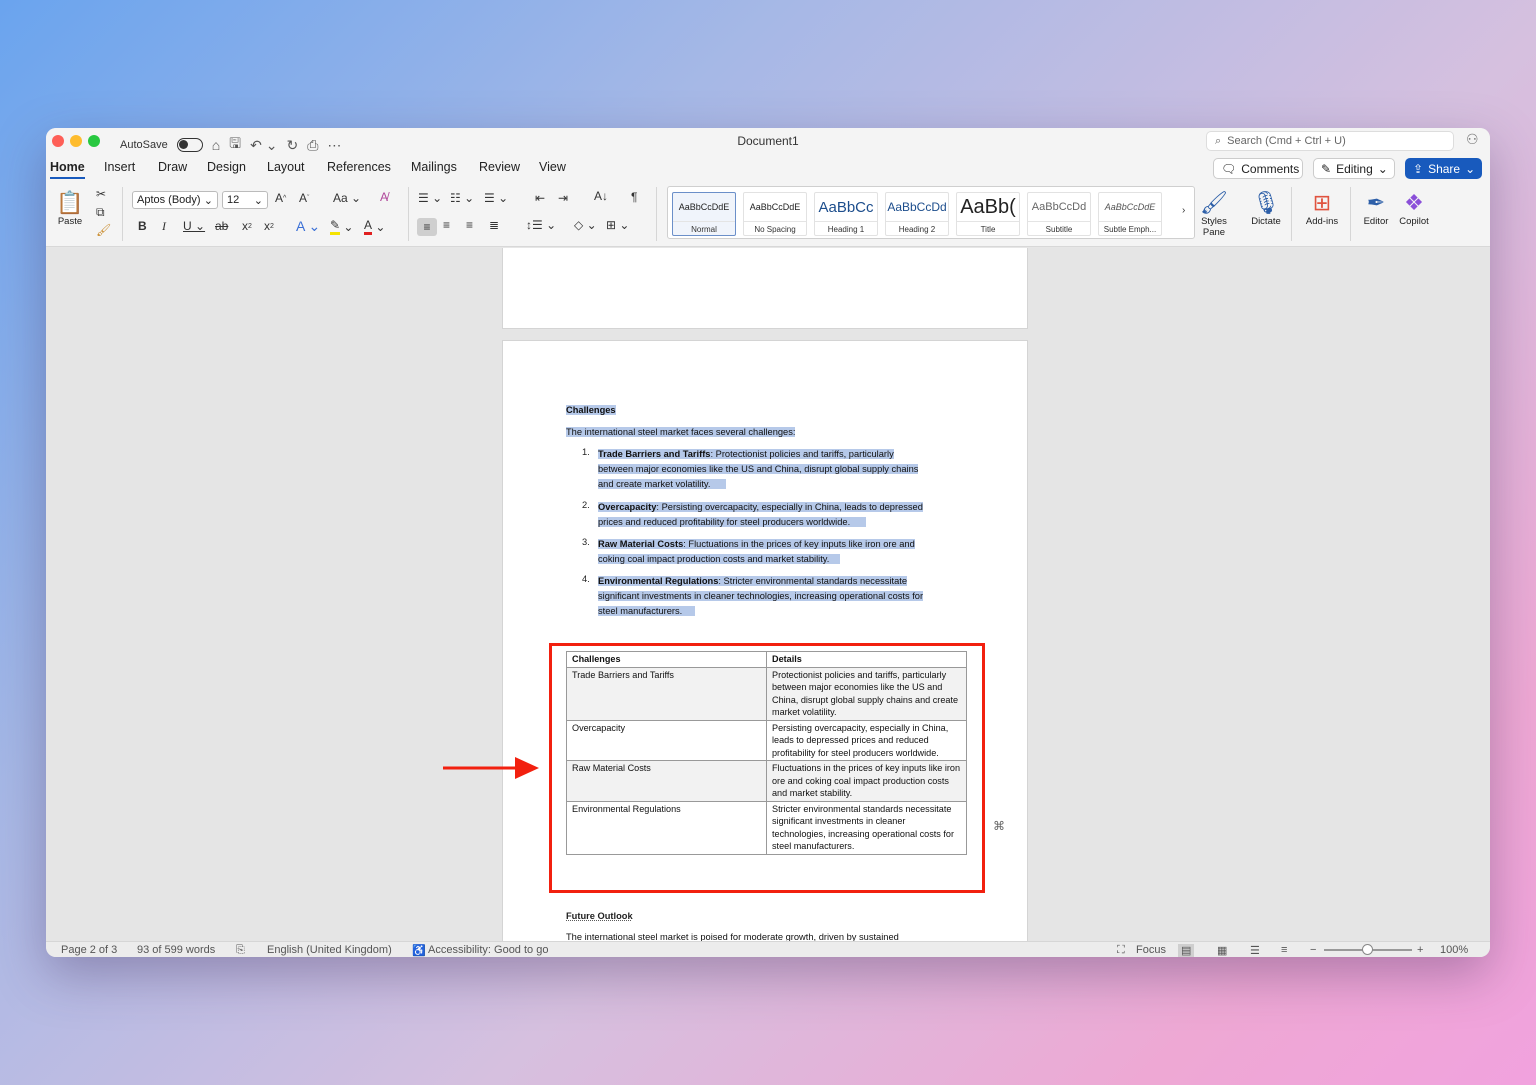 This screenshot has height=1085, width=1536. Describe the element at coordinates (591, 410) in the screenshot. I see `challenges-heading: Challenges` at that location.